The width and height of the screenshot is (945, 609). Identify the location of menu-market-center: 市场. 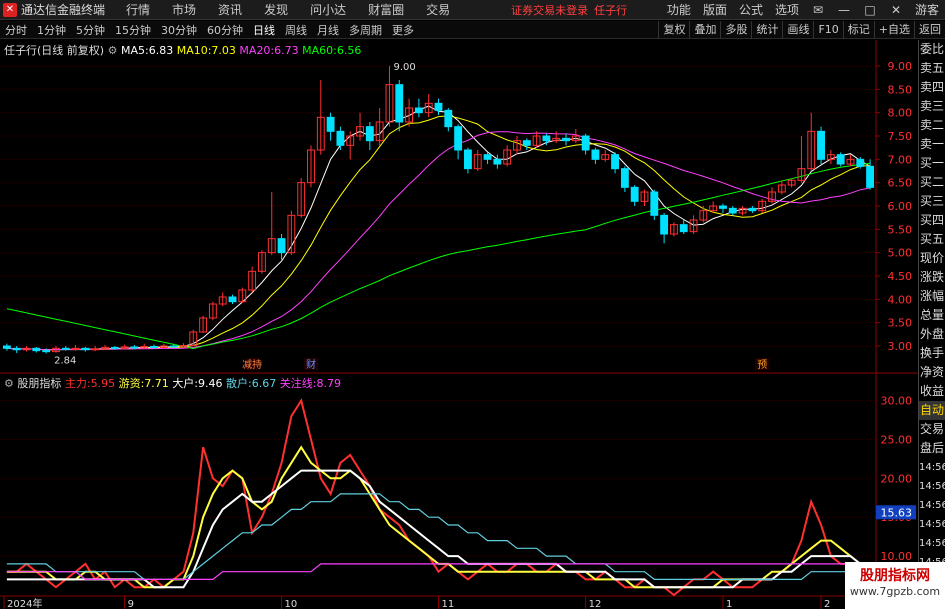
(184, 9).